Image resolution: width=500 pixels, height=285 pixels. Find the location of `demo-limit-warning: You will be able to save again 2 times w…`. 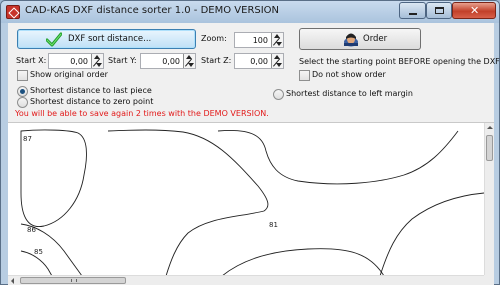

demo-limit-warning: You will be able to save again 2 times w… is located at coordinates (142, 113).